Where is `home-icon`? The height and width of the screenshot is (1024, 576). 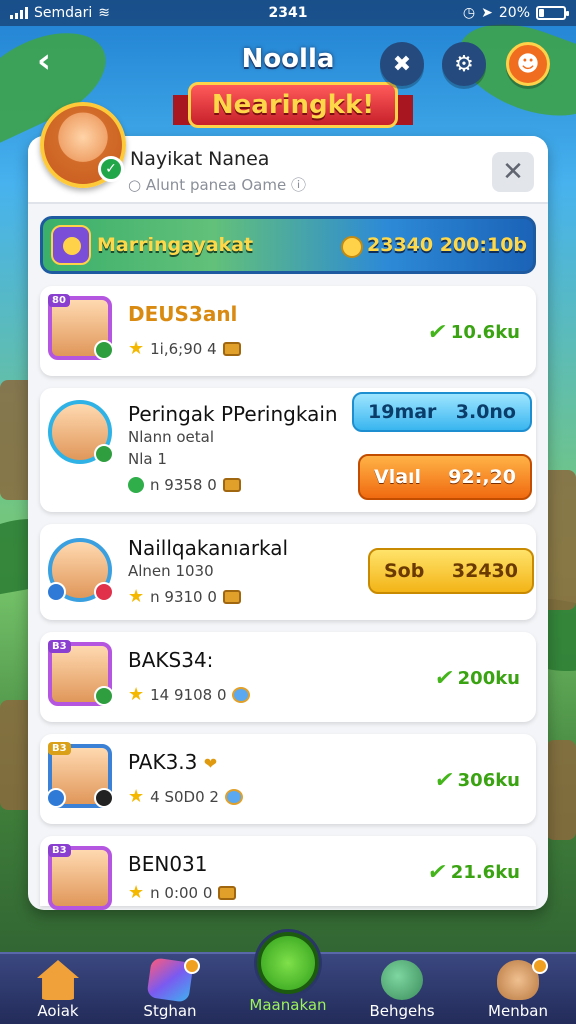
home-icon is located at coordinates (58, 980).